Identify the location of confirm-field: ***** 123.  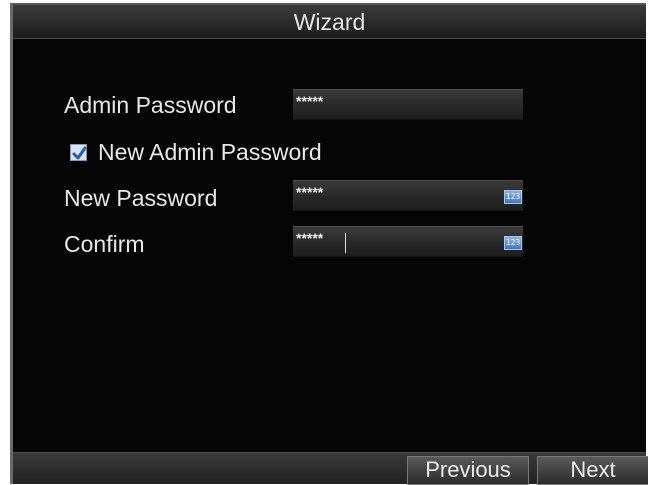
(408, 241).